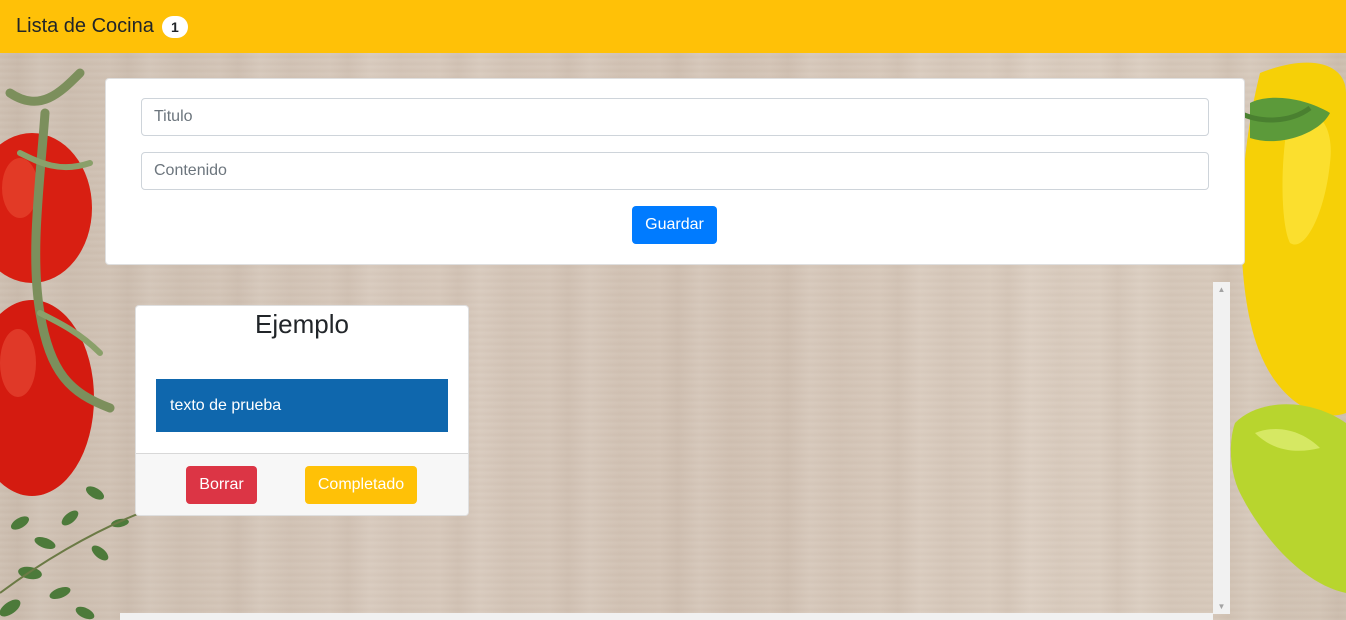 Image resolution: width=1346 pixels, height=620 pixels. Describe the element at coordinates (174, 26) in the screenshot. I see `item-count-badge: 1` at that location.